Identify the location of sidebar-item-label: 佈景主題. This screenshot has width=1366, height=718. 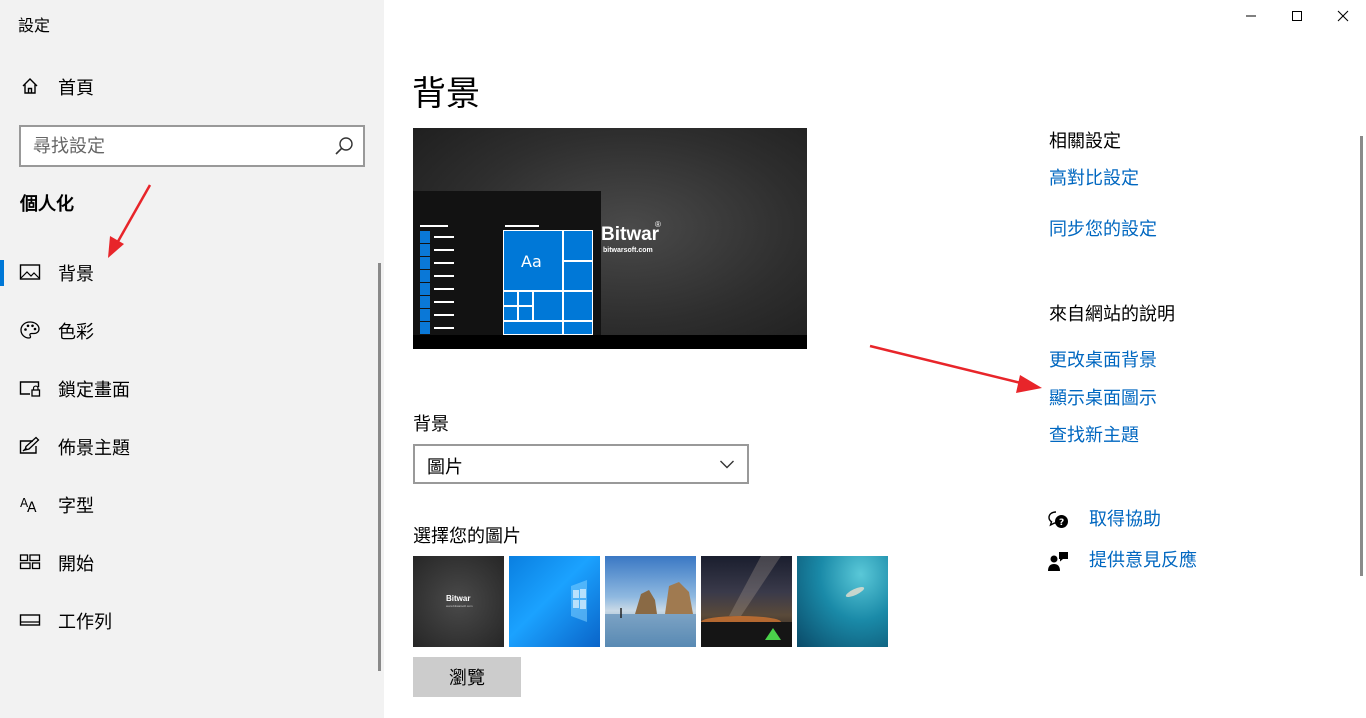
(94, 448).